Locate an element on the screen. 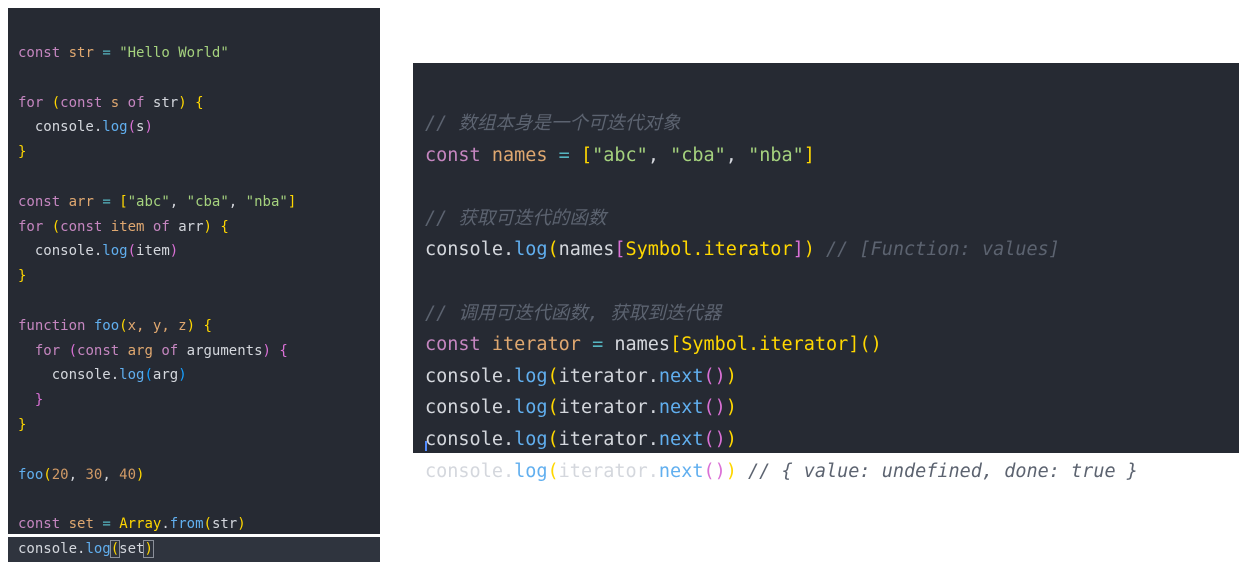 The height and width of the screenshot is (578, 1248). code-token: iterator is located at coordinates (536, 345).